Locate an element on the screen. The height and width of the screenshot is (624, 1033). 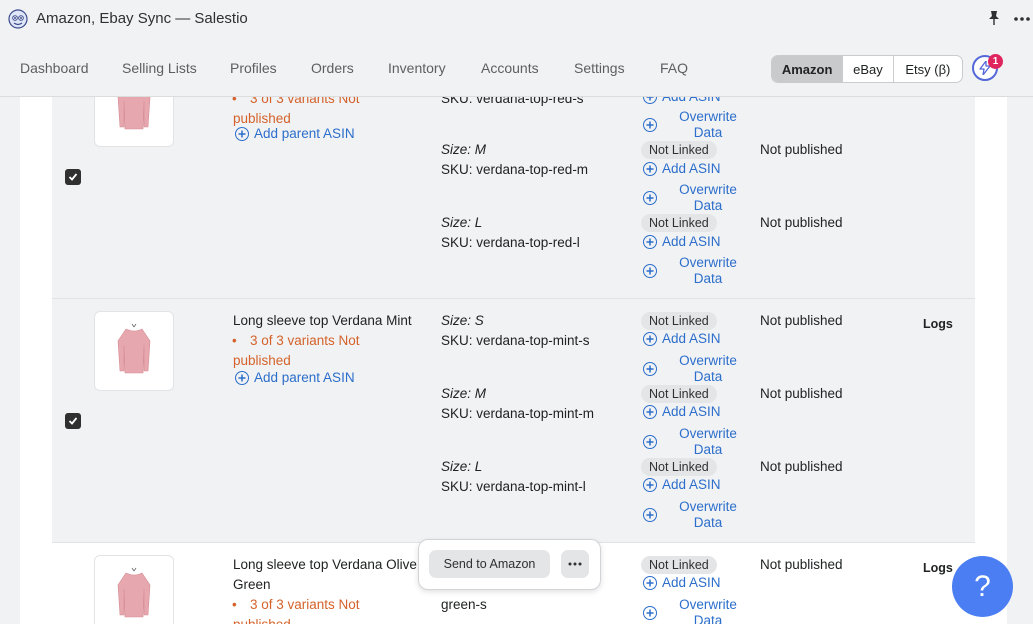
marketplace-amazon-button: Amazon is located at coordinates (808, 69).